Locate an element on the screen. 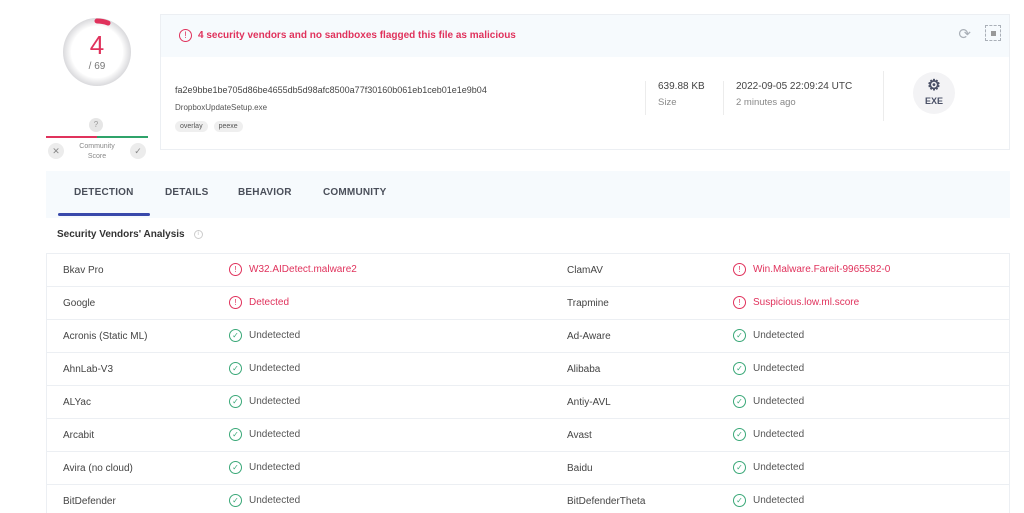 The width and height of the screenshot is (1024, 513). vendor-name: Alibaba is located at coordinates (584, 369).